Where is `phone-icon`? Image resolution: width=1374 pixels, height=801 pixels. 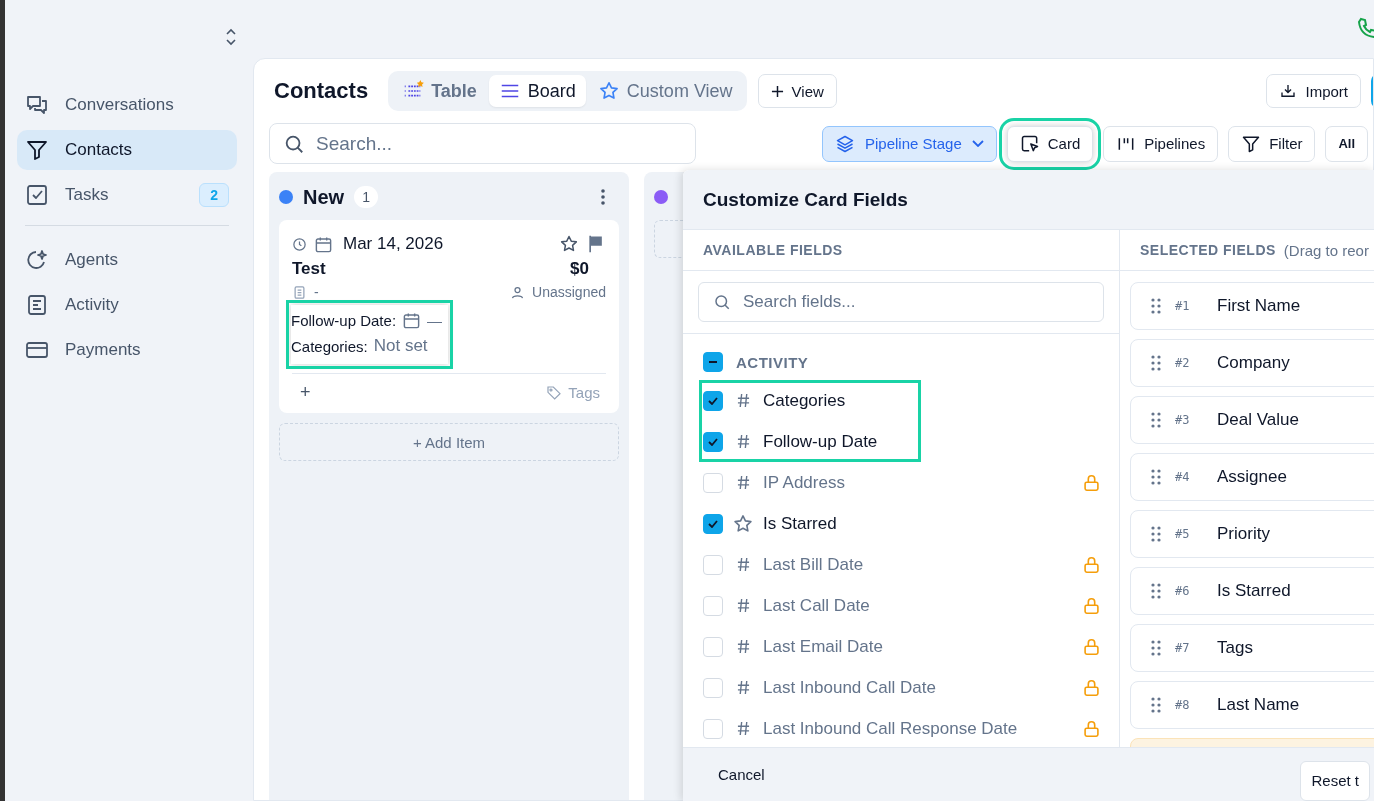
phone-icon is located at coordinates (1365, 28).